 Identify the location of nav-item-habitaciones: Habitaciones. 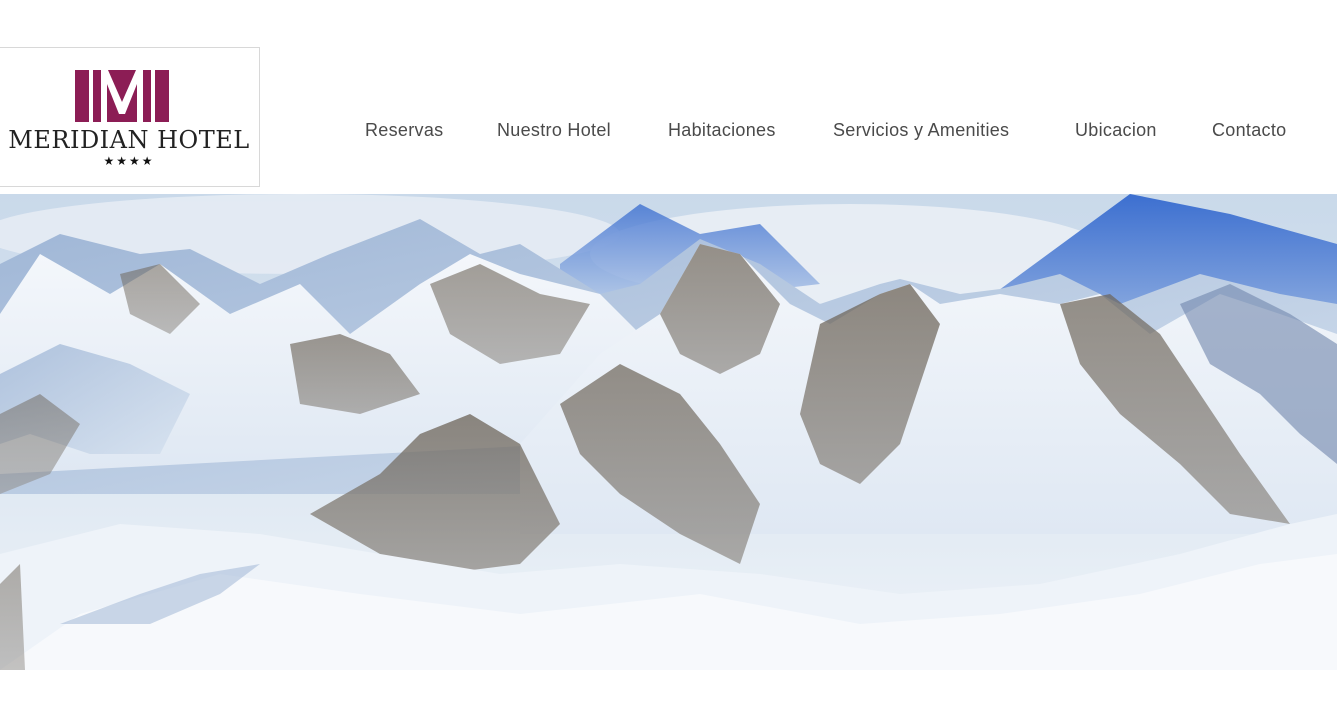
(722, 130).